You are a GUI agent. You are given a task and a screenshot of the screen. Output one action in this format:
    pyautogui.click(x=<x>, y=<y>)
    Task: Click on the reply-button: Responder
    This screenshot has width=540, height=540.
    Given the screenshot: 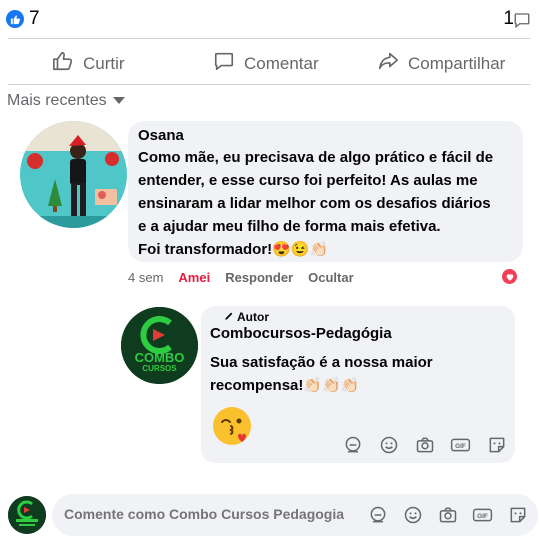 What is the action you would take?
    pyautogui.click(x=259, y=277)
    